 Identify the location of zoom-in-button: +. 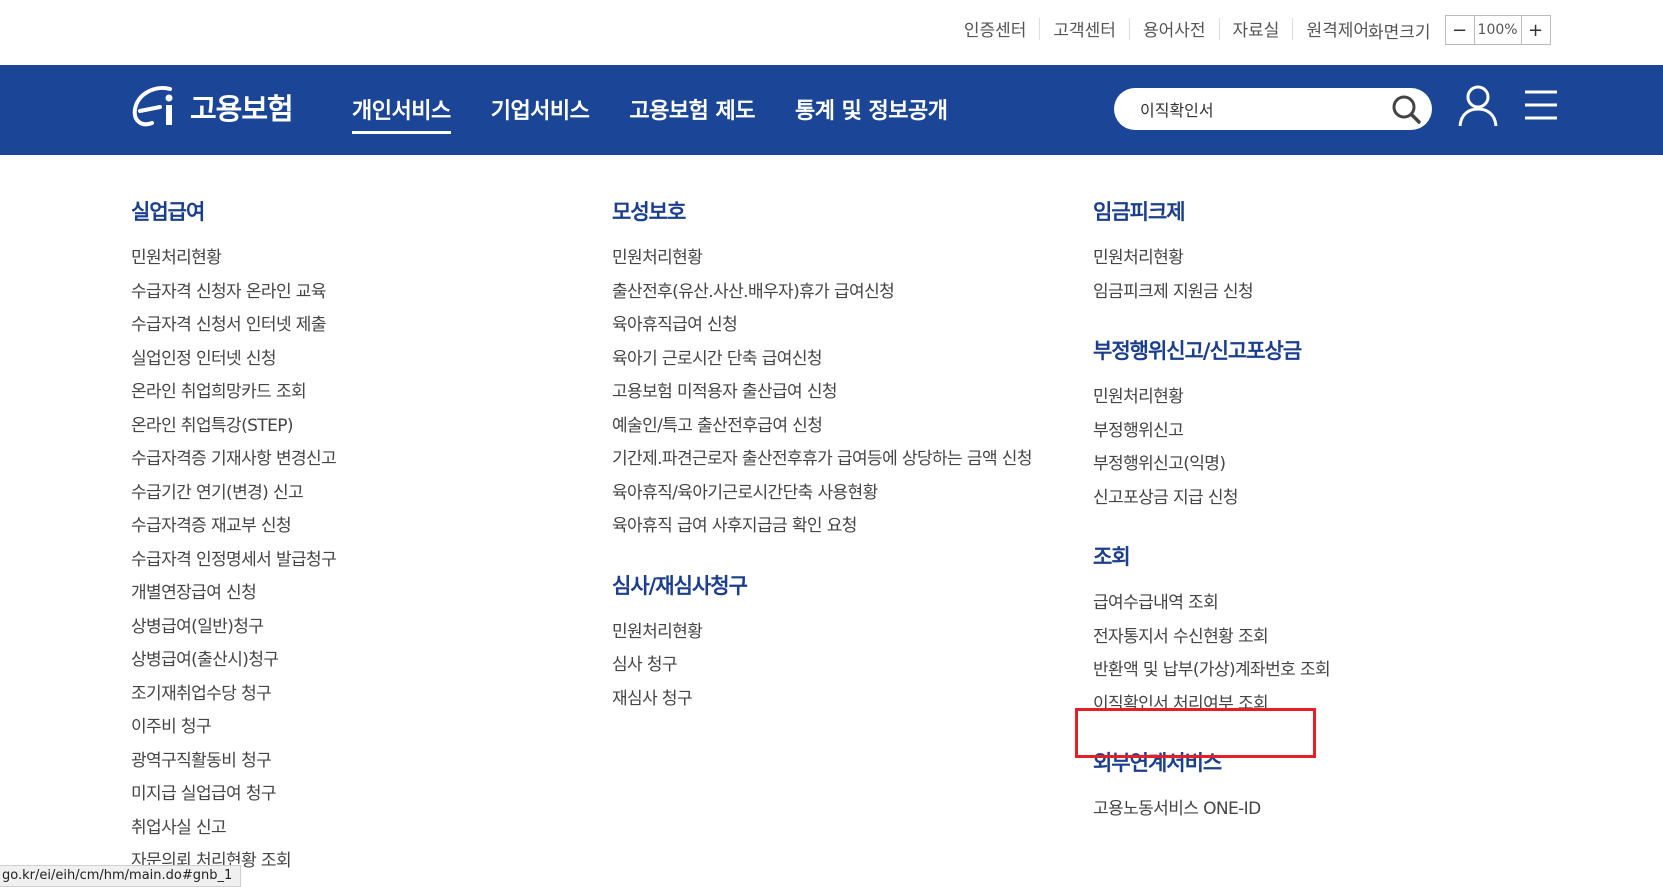
(1536, 30).